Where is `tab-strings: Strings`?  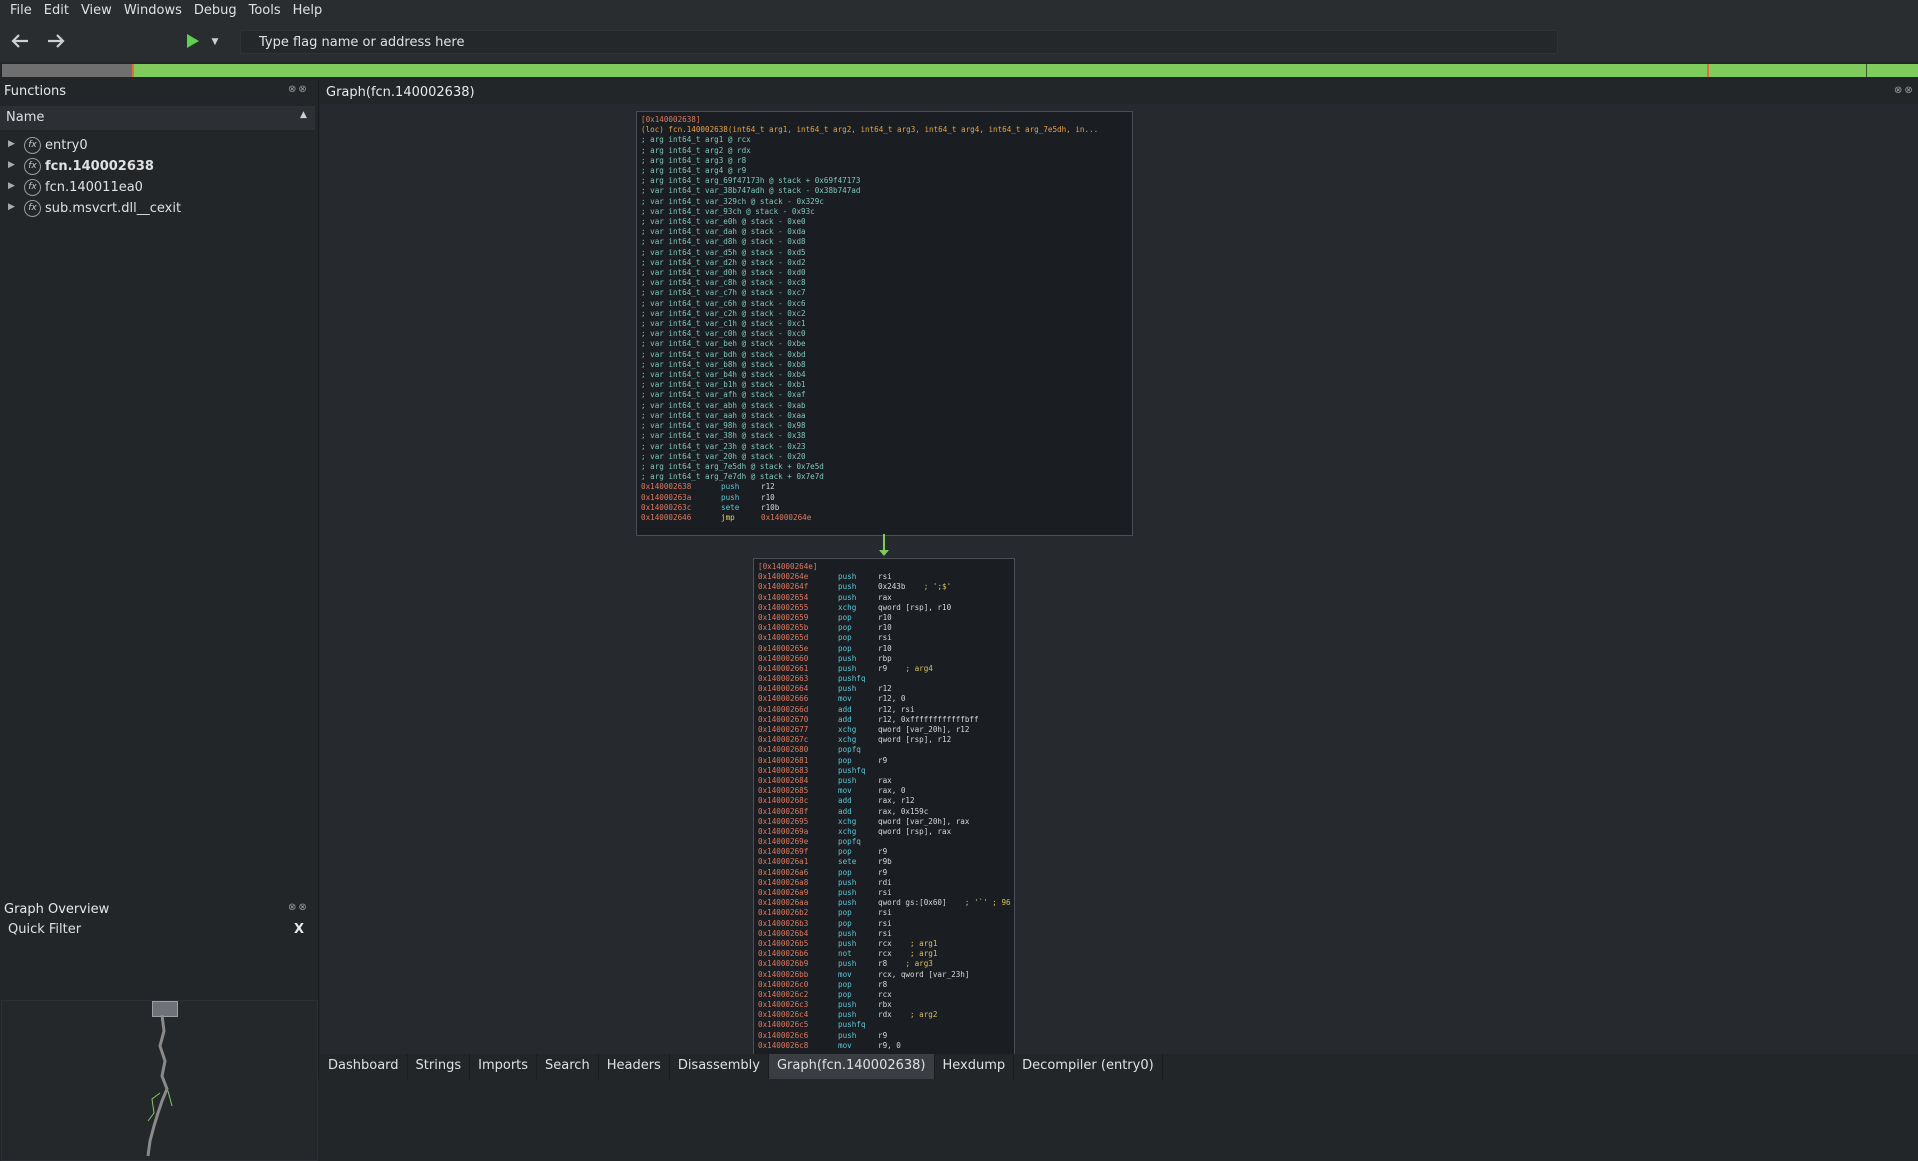 tab-strings: Strings is located at coordinates (439, 1066).